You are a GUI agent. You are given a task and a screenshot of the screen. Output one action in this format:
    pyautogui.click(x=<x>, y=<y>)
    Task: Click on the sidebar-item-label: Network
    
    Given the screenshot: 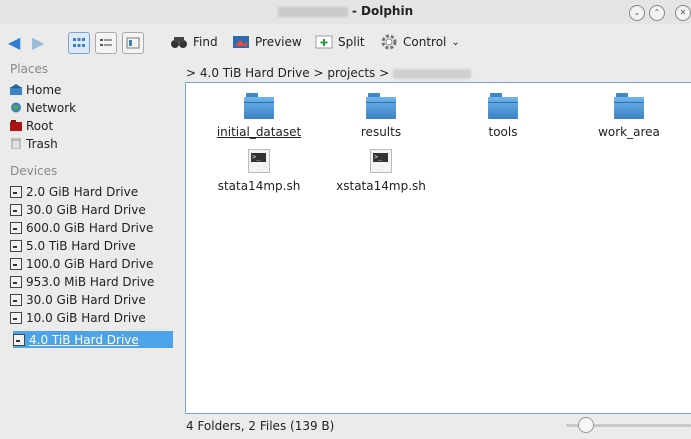 What is the action you would take?
    pyautogui.click(x=51, y=107)
    